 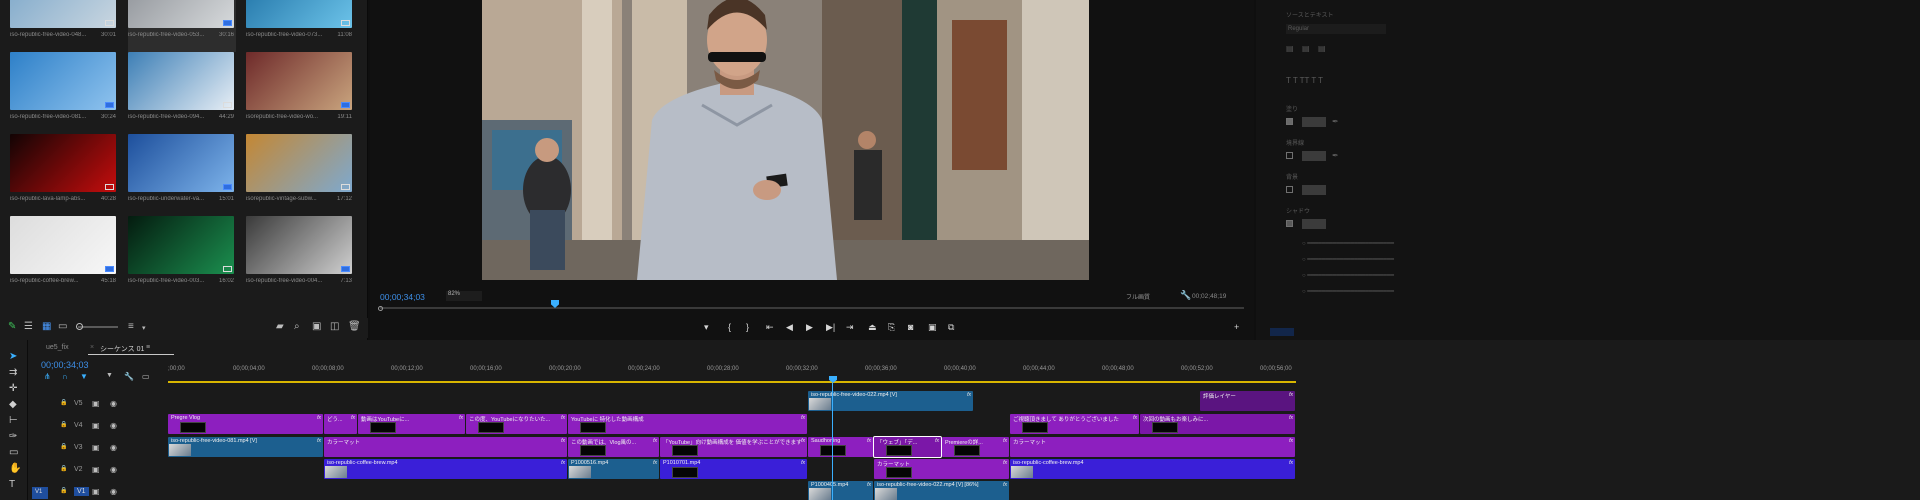 I want to click on timeline-clip: P1000405.mp4 fx, so click(x=840, y=490).